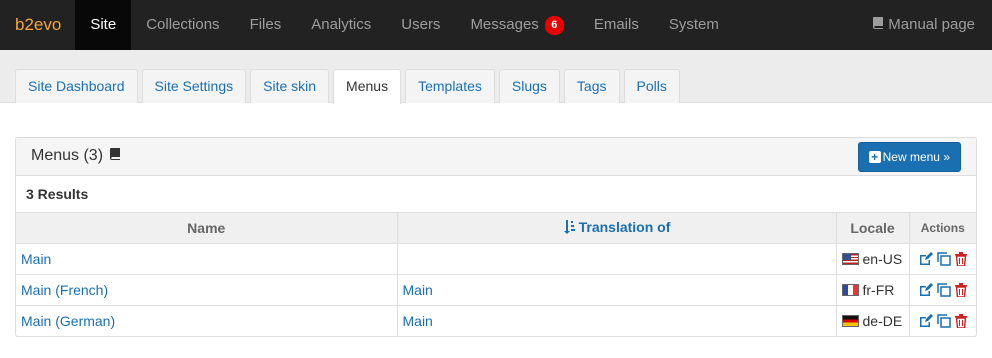  Describe the element at coordinates (115, 156) in the screenshot. I see `manual-book-icon` at that location.